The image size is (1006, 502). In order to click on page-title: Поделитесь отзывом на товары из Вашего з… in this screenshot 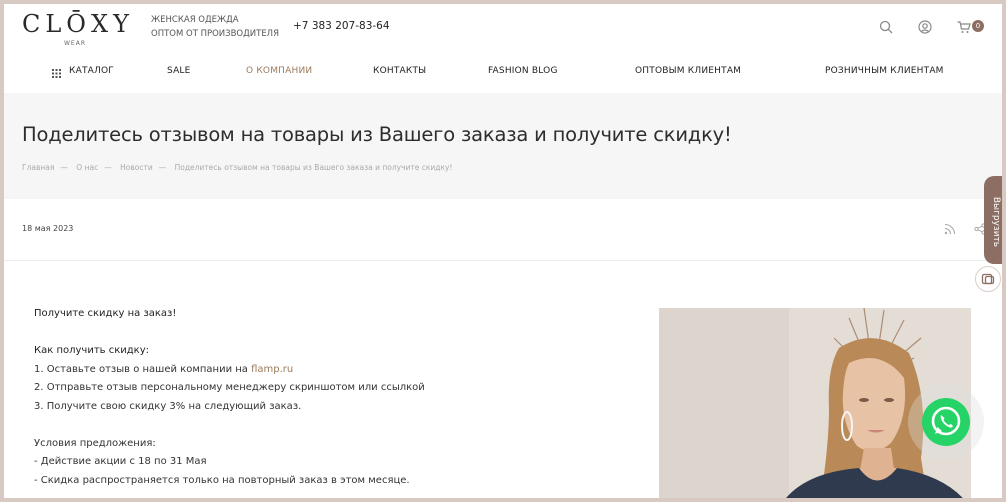, I will do `click(377, 134)`.